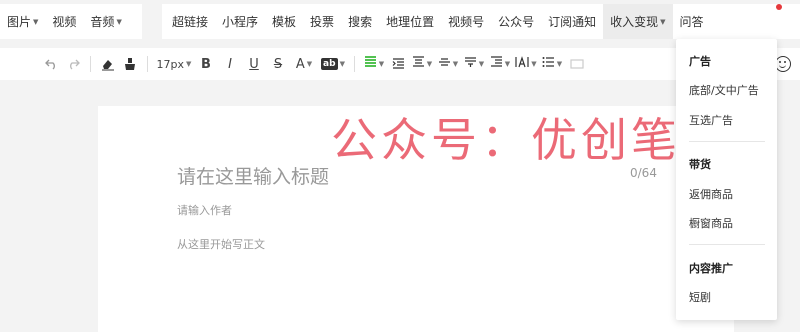  I want to click on insert-channels-label: 视频号, so click(466, 22).